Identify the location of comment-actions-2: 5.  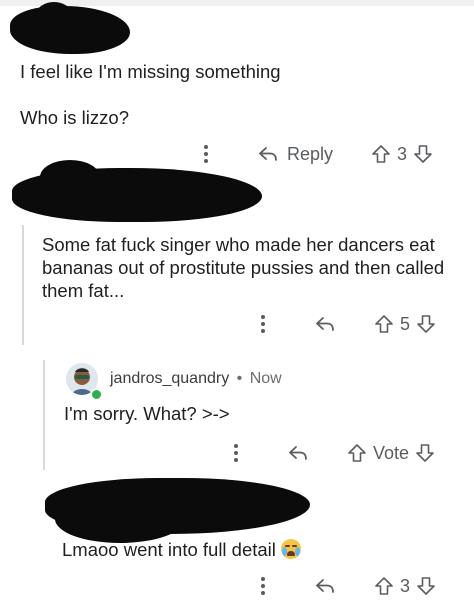
(344, 324).